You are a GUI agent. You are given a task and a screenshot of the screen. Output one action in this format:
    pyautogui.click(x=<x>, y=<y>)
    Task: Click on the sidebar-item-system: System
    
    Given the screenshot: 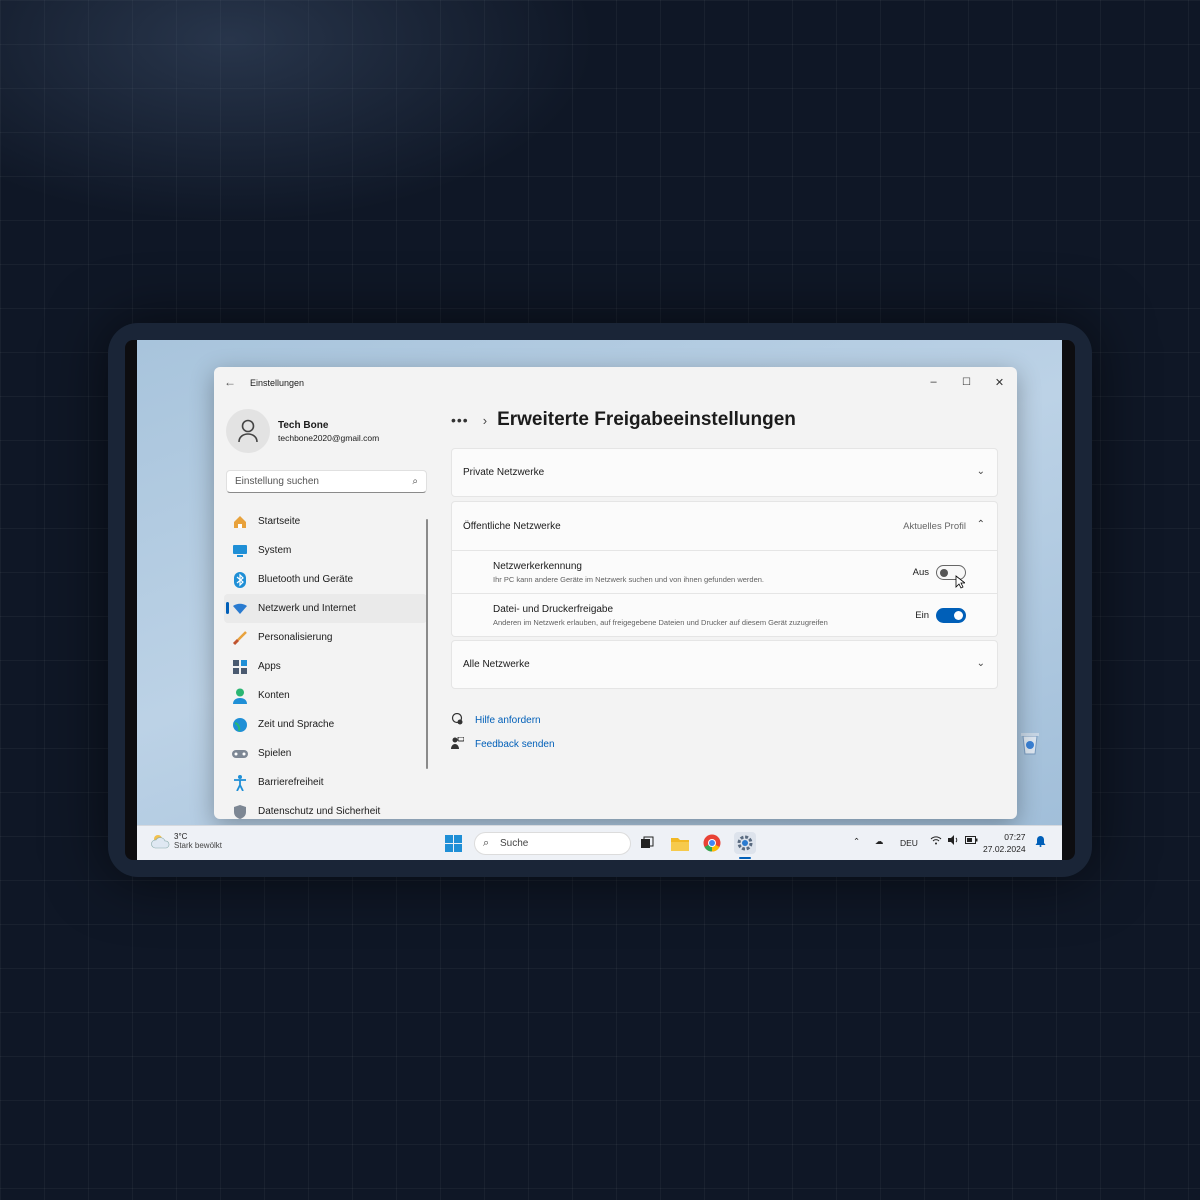 What is the action you would take?
    pyautogui.click(x=325, y=550)
    